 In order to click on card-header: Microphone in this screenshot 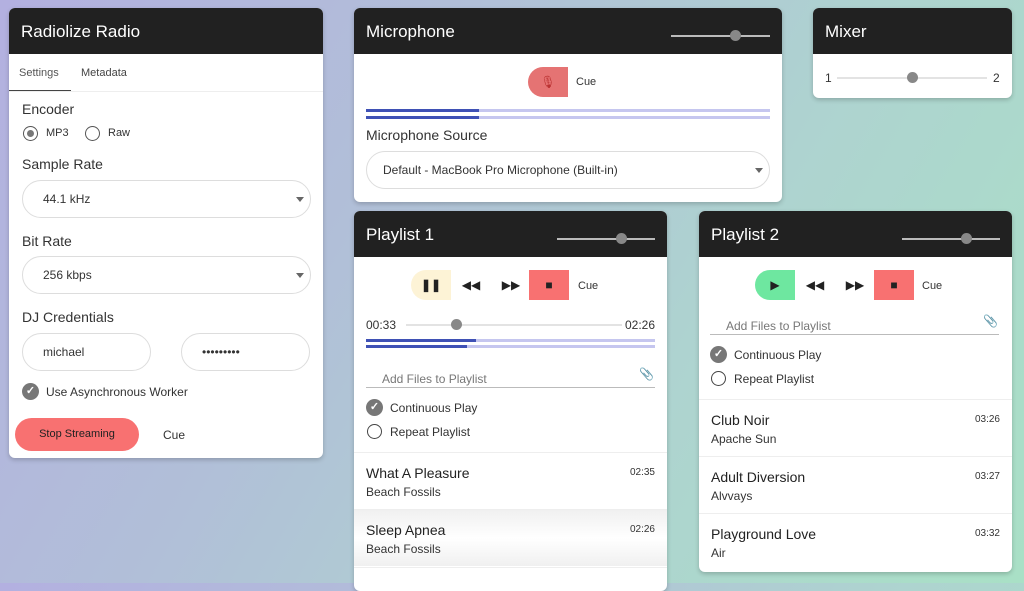, I will do `click(568, 31)`.